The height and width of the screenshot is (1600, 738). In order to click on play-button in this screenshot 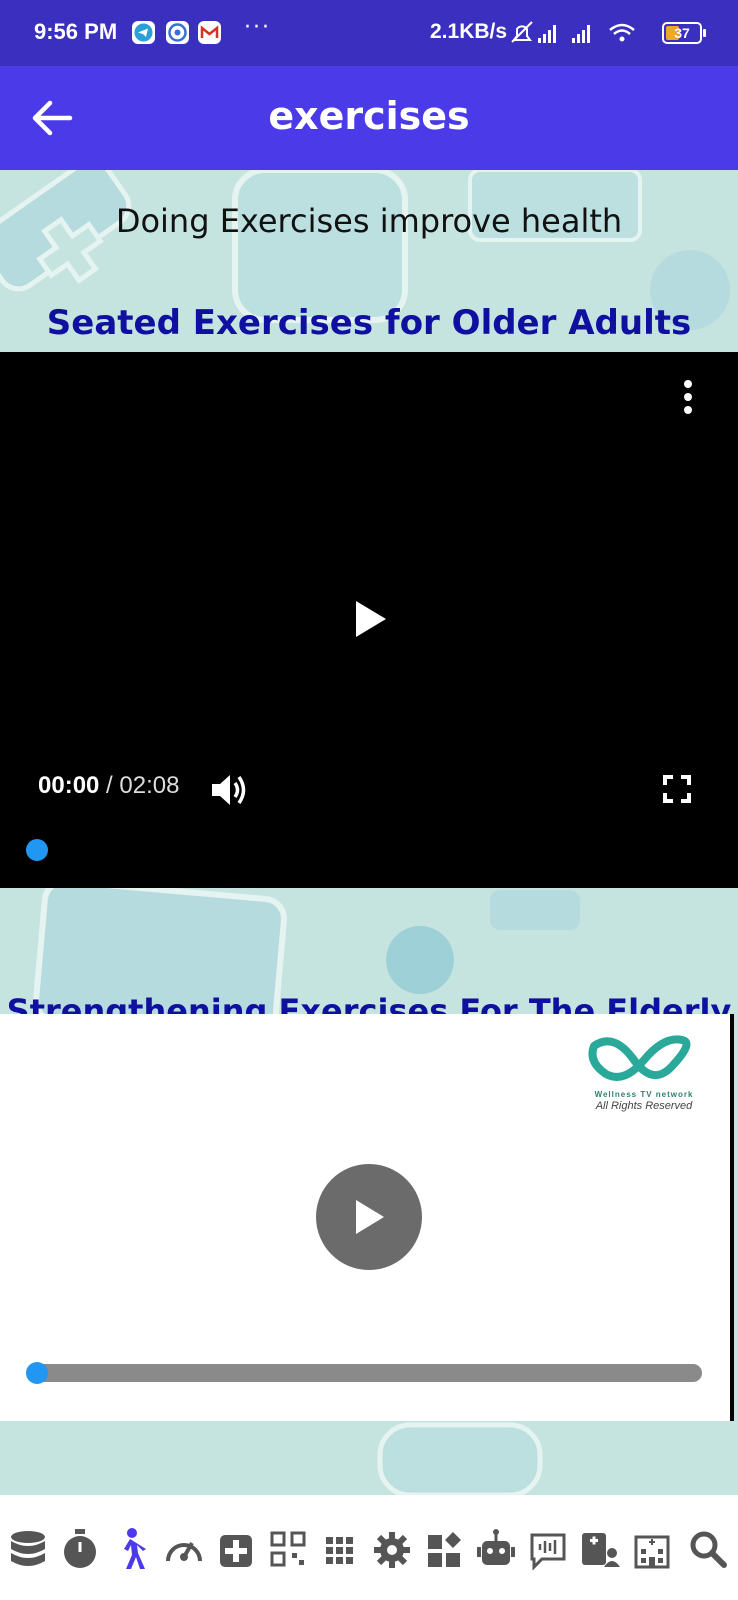, I will do `click(369, 1217)`.